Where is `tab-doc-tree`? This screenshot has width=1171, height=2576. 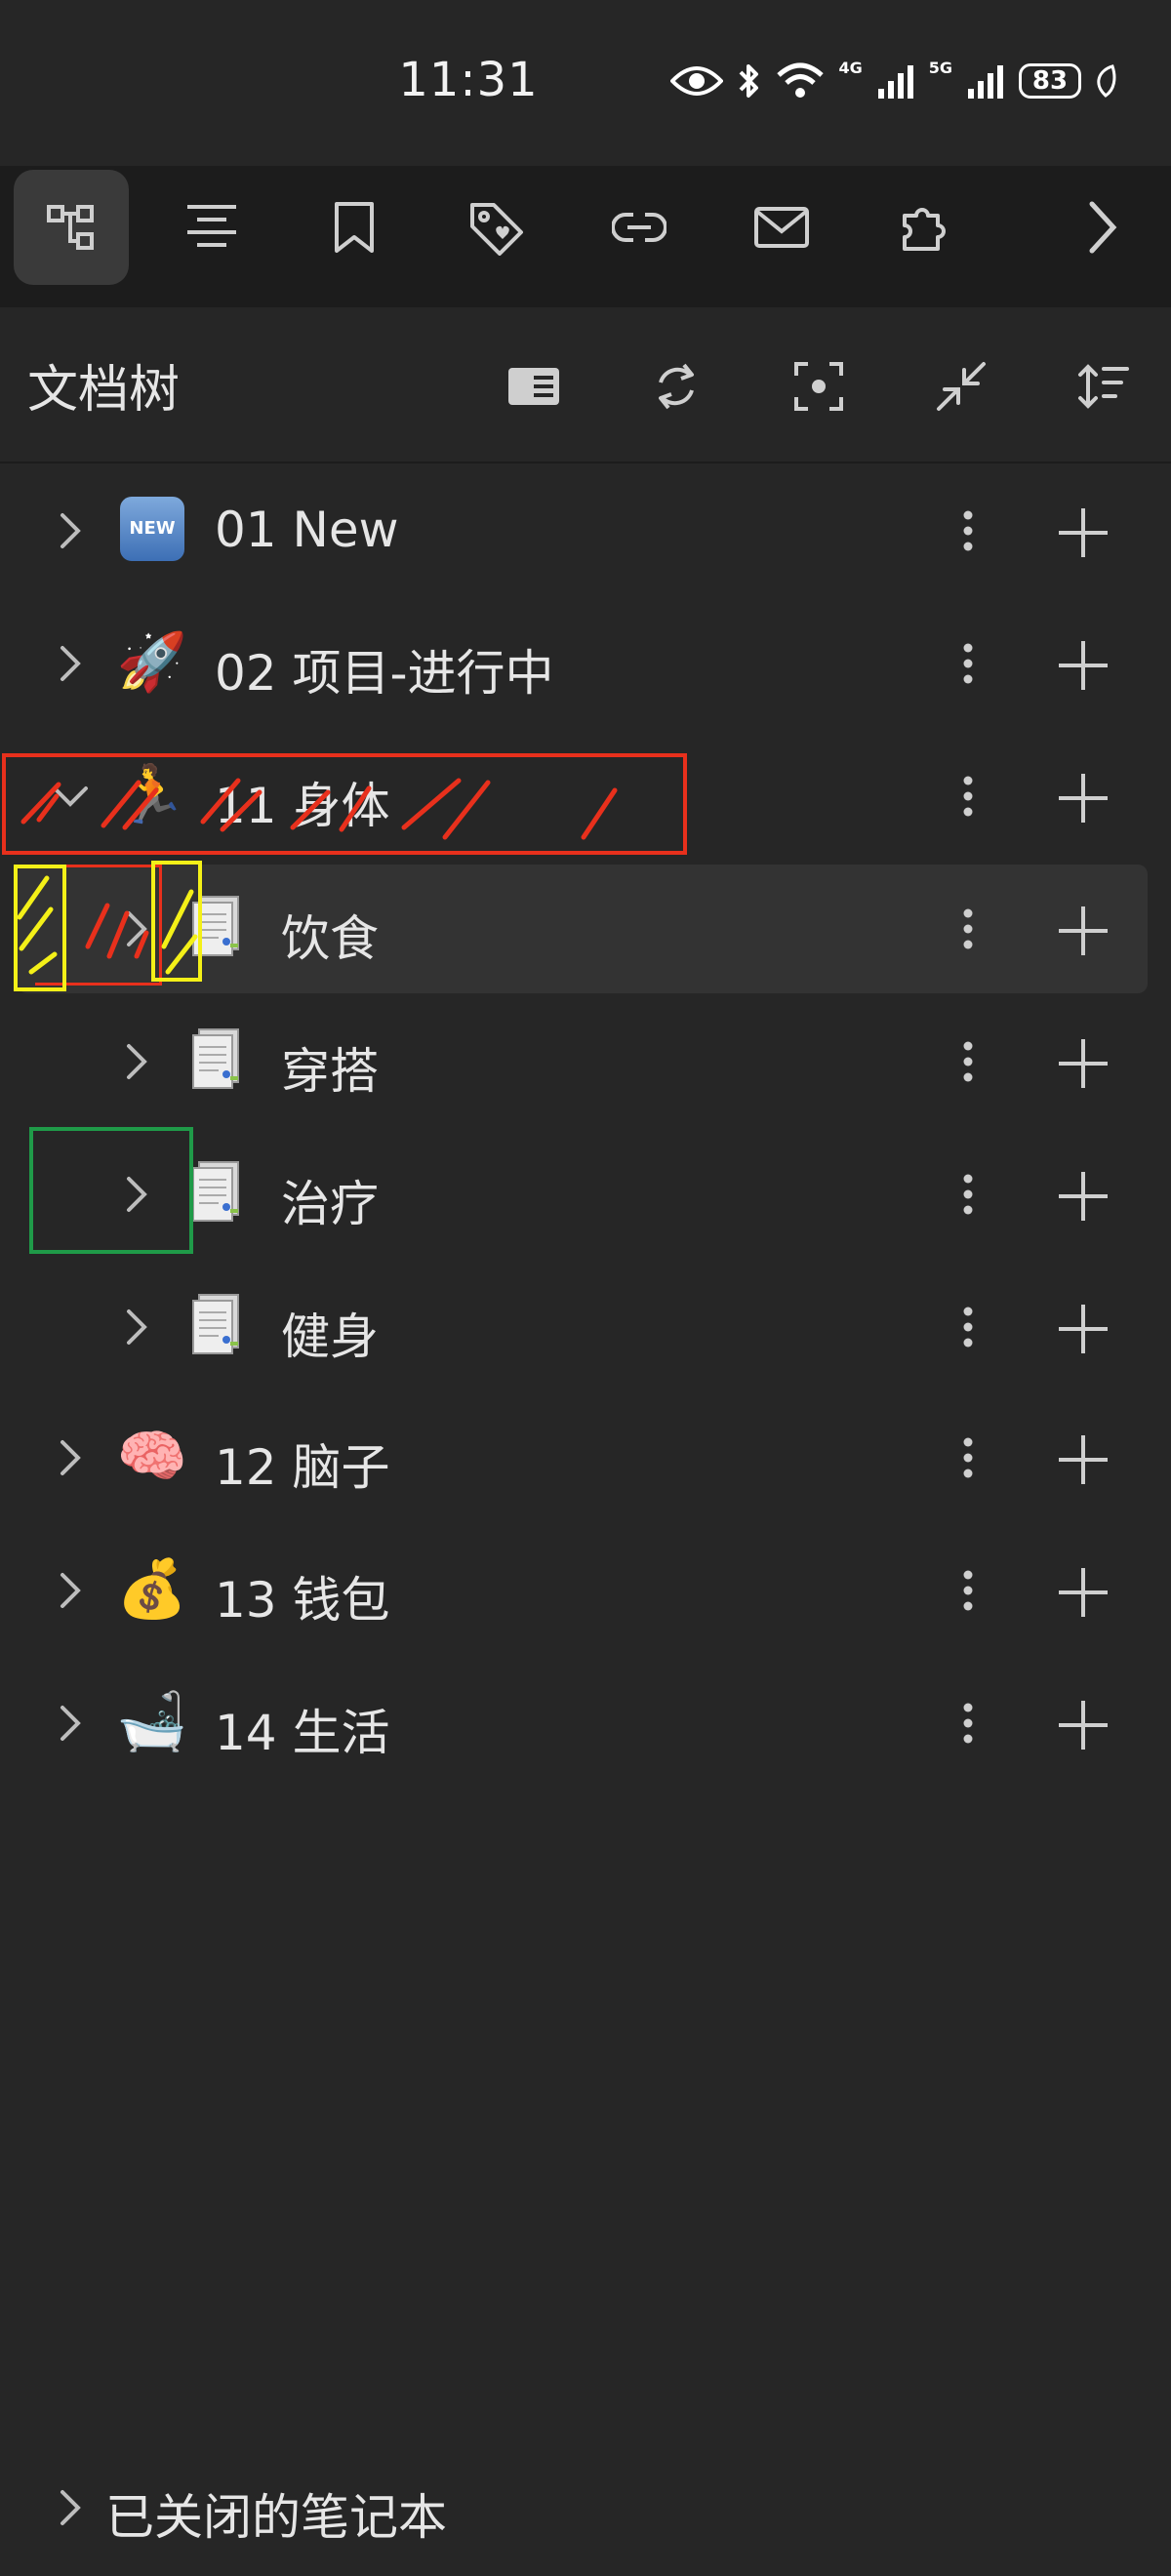
tab-doc-tree is located at coordinates (71, 227).